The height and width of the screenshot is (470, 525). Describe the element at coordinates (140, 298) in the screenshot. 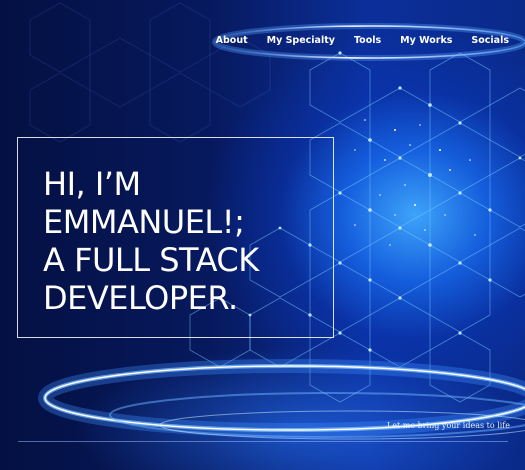

I see `hero-heading-line-4: DEVELOPER.` at that location.